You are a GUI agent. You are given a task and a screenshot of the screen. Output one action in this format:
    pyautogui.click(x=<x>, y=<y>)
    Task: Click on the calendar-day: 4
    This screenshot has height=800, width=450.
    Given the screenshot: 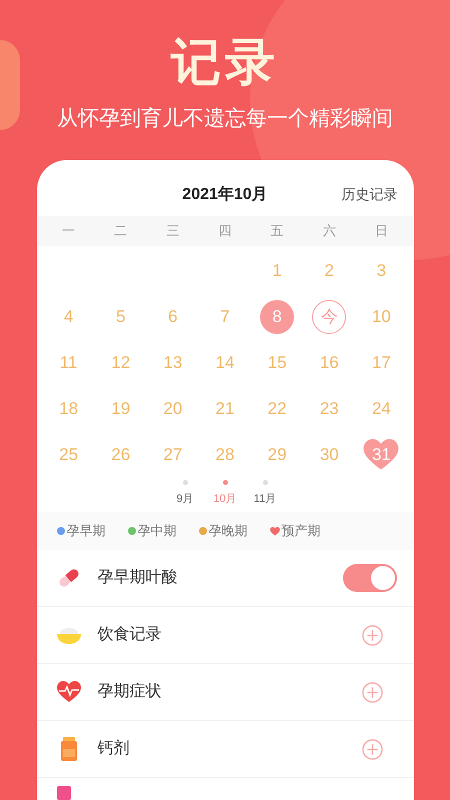 What is the action you would take?
    pyautogui.click(x=69, y=317)
    